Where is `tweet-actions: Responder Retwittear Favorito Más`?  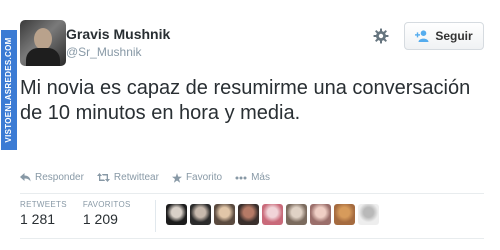
tweet-actions: Responder Retwittear Favorito Más is located at coordinates (151, 177).